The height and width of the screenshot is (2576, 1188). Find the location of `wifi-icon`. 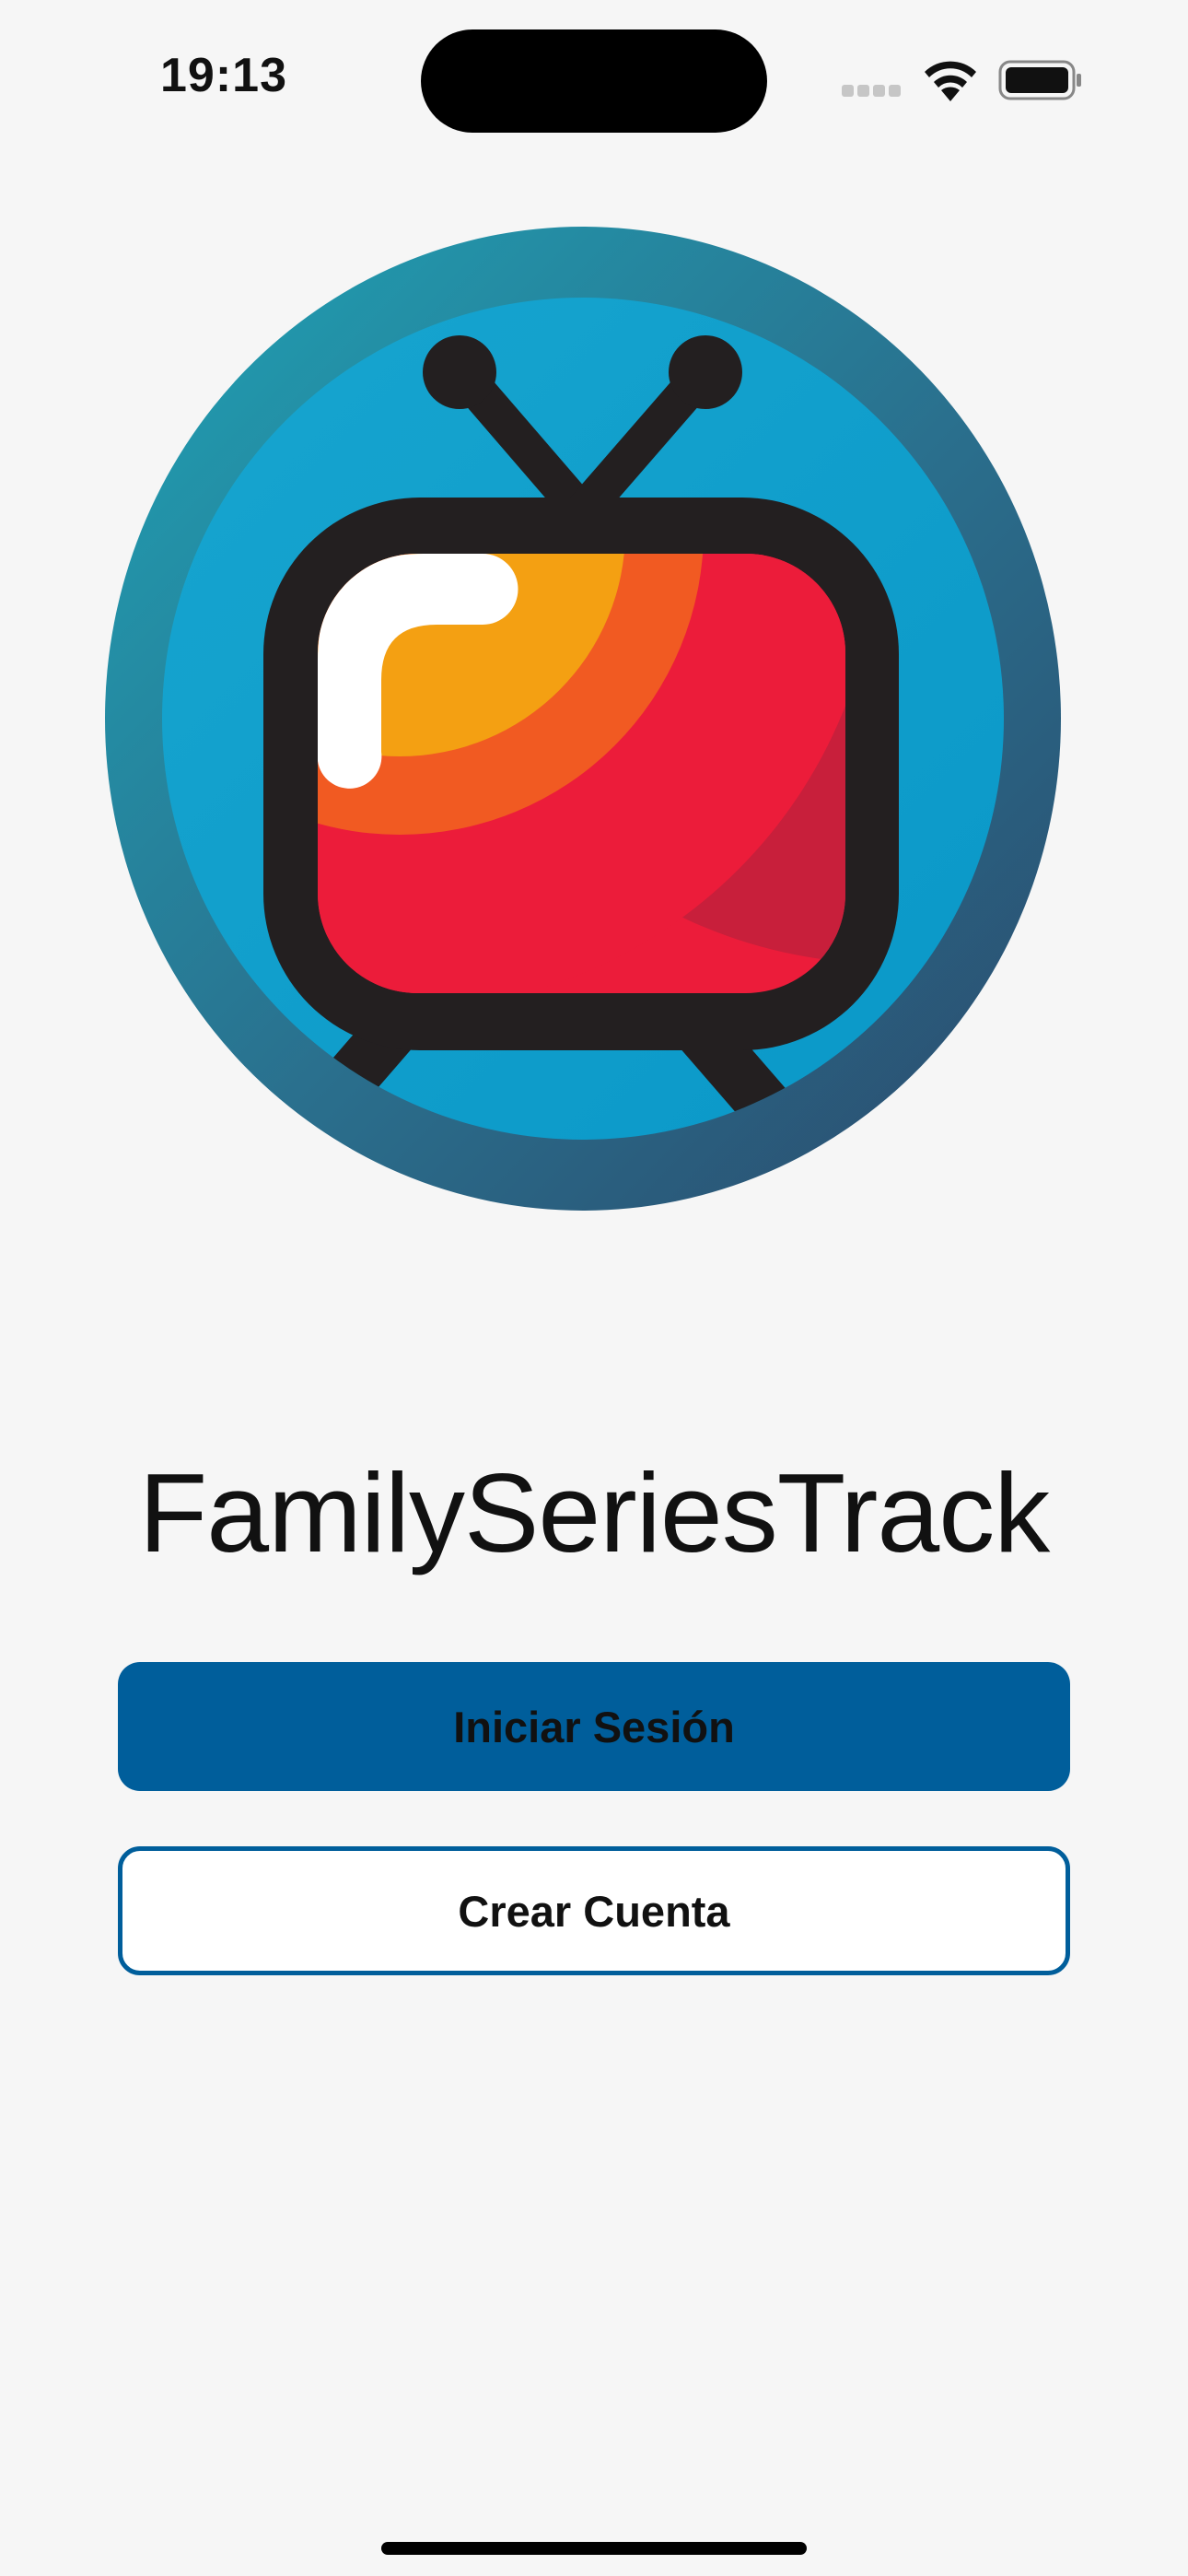

wifi-icon is located at coordinates (951, 81).